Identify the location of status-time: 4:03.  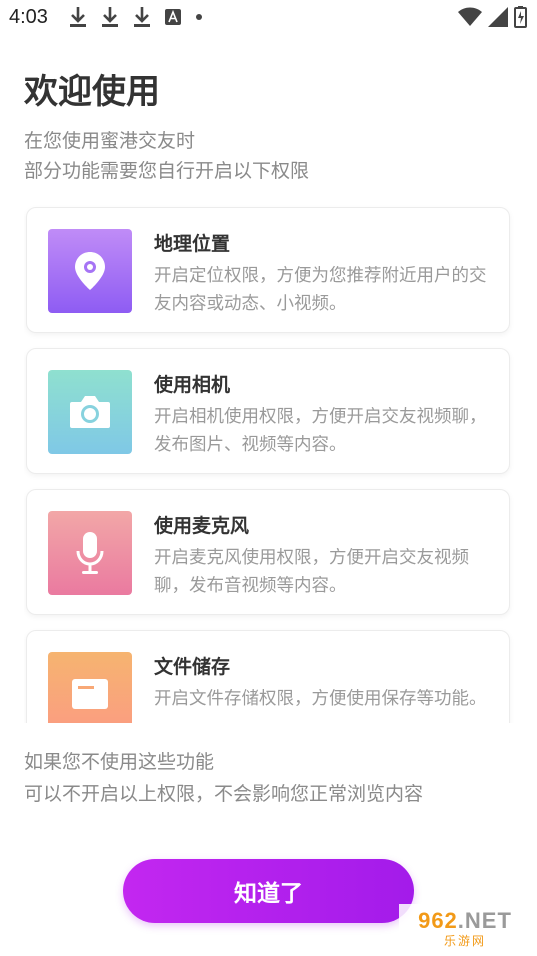
(28, 17).